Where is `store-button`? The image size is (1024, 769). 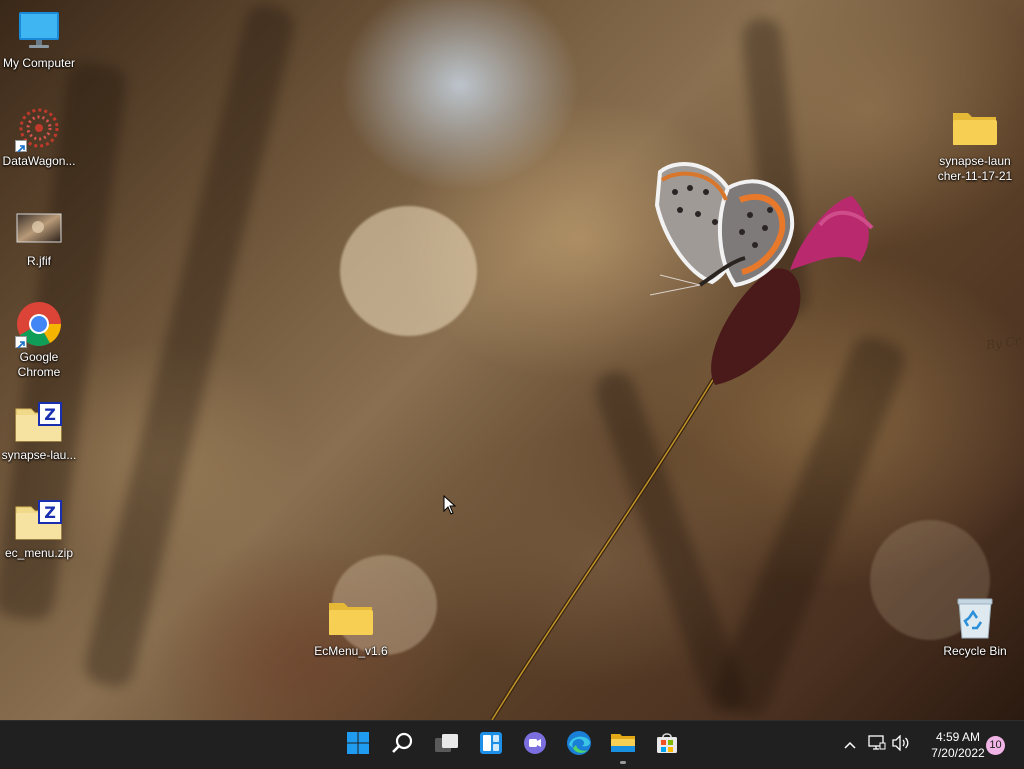
store-button is located at coordinates (667, 745).